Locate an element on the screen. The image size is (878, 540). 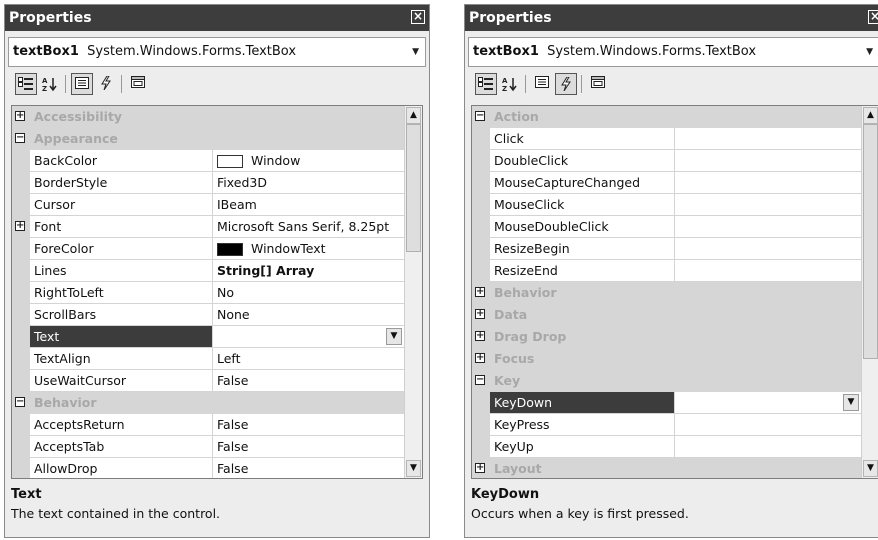
property-row: Click is located at coordinates (666, 139).